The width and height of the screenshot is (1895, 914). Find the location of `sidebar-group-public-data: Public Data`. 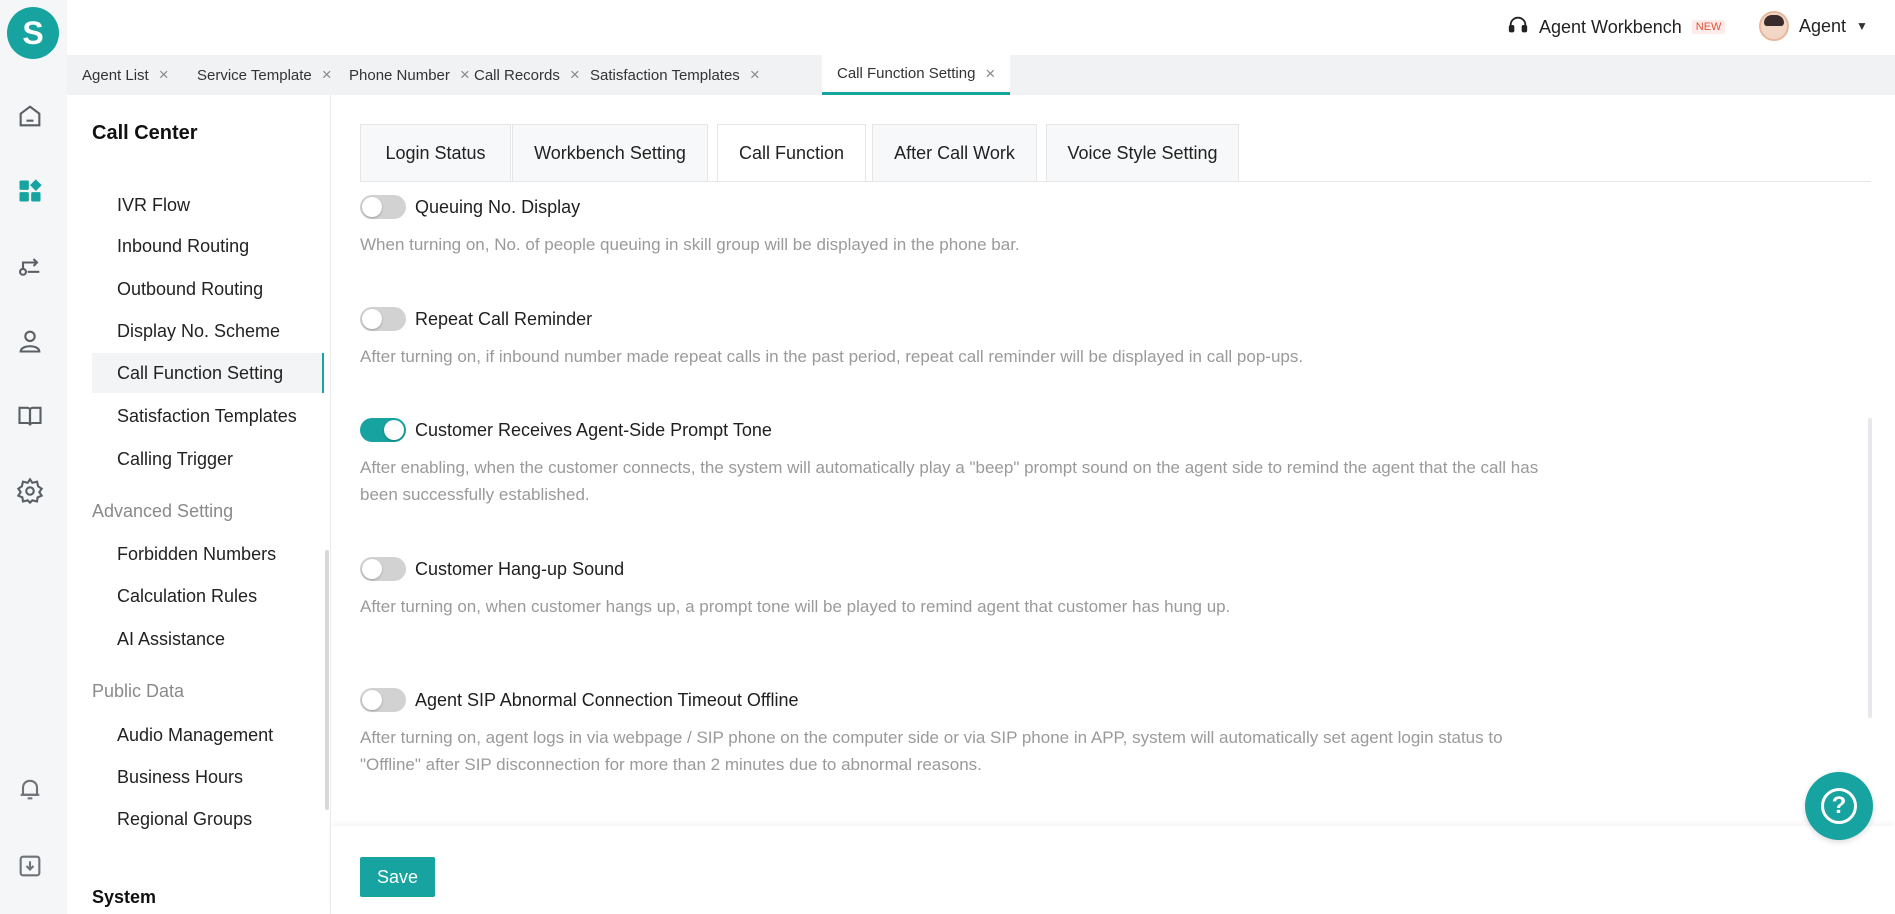

sidebar-group-public-data: Public Data is located at coordinates (138, 691).